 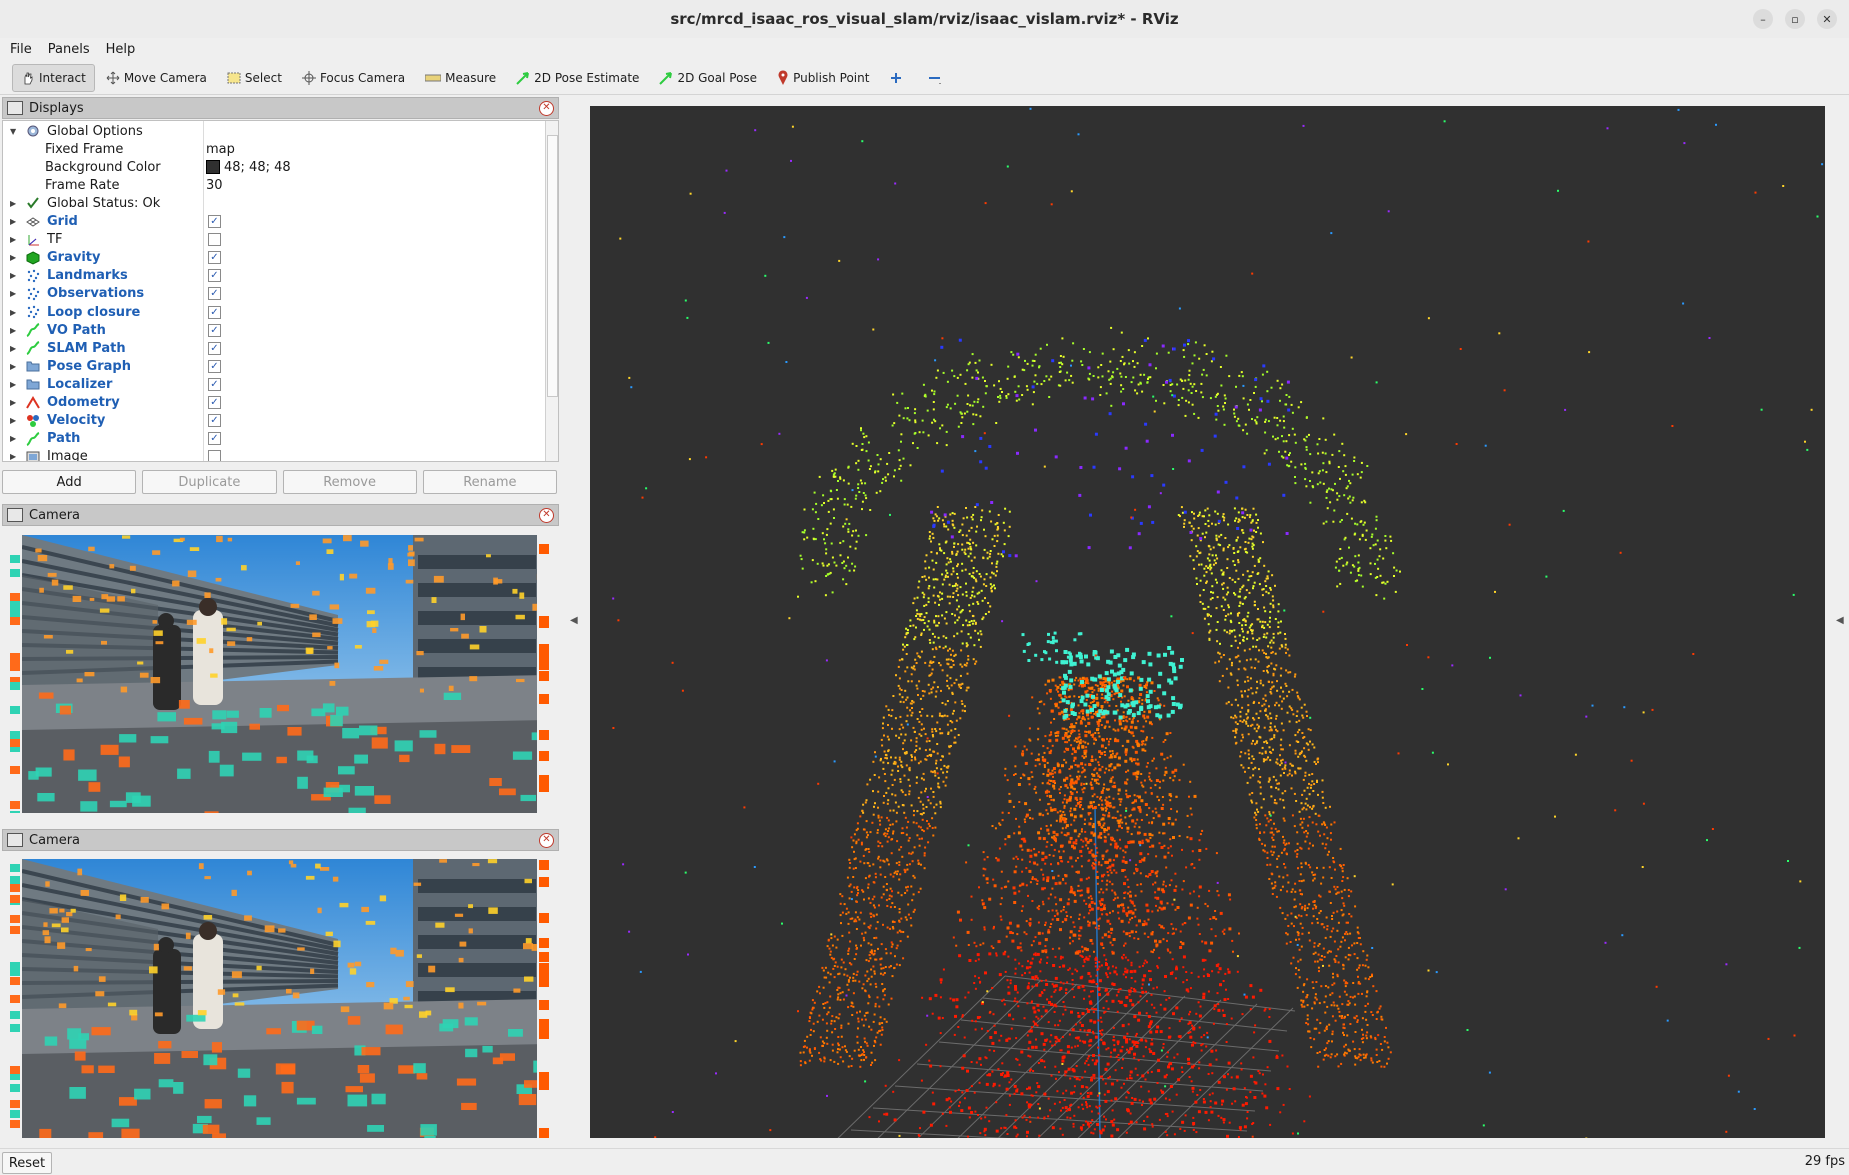 What do you see at coordinates (552, 266) in the screenshot?
I see `scrollbar-thumb` at bounding box center [552, 266].